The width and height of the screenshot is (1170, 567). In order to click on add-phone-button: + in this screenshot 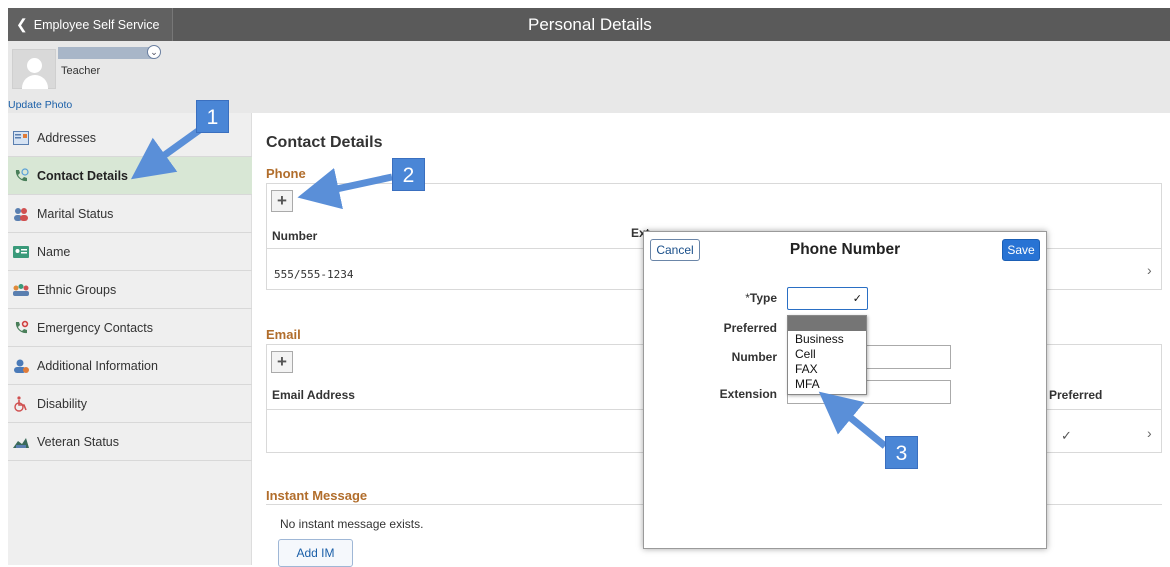, I will do `click(282, 201)`.